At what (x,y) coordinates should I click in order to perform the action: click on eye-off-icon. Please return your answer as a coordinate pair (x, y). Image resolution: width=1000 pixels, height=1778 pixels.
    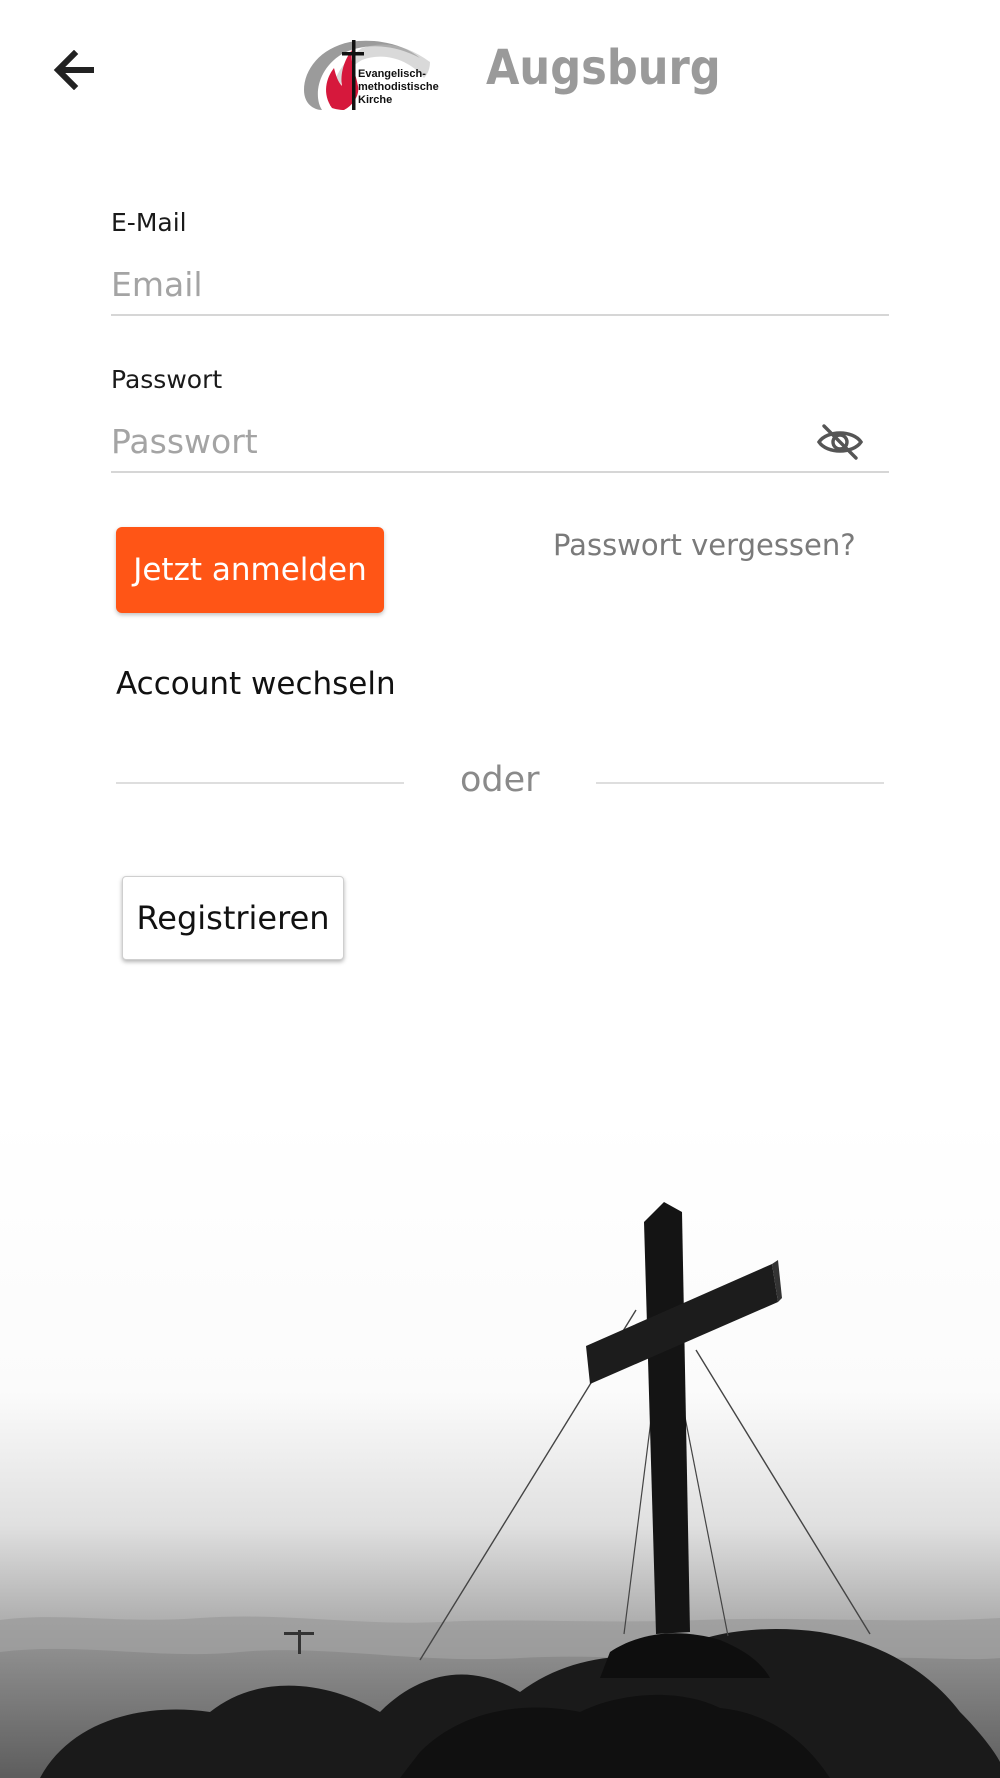
    Looking at the image, I should click on (840, 442).